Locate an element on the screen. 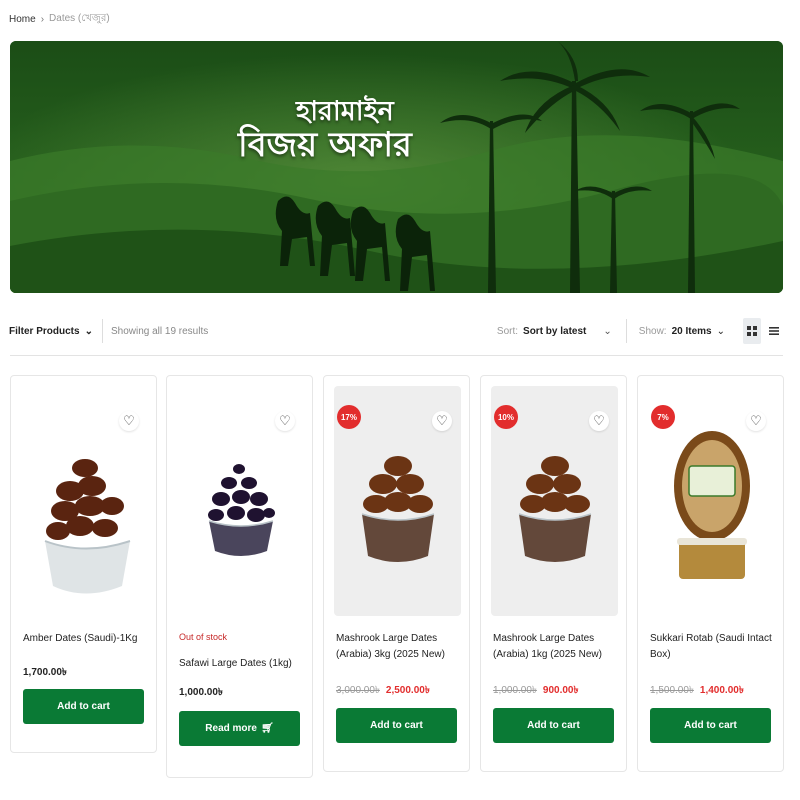 The image size is (800, 800). product-price: 1,500.00৳ 1,400.00৳ is located at coordinates (697, 691).